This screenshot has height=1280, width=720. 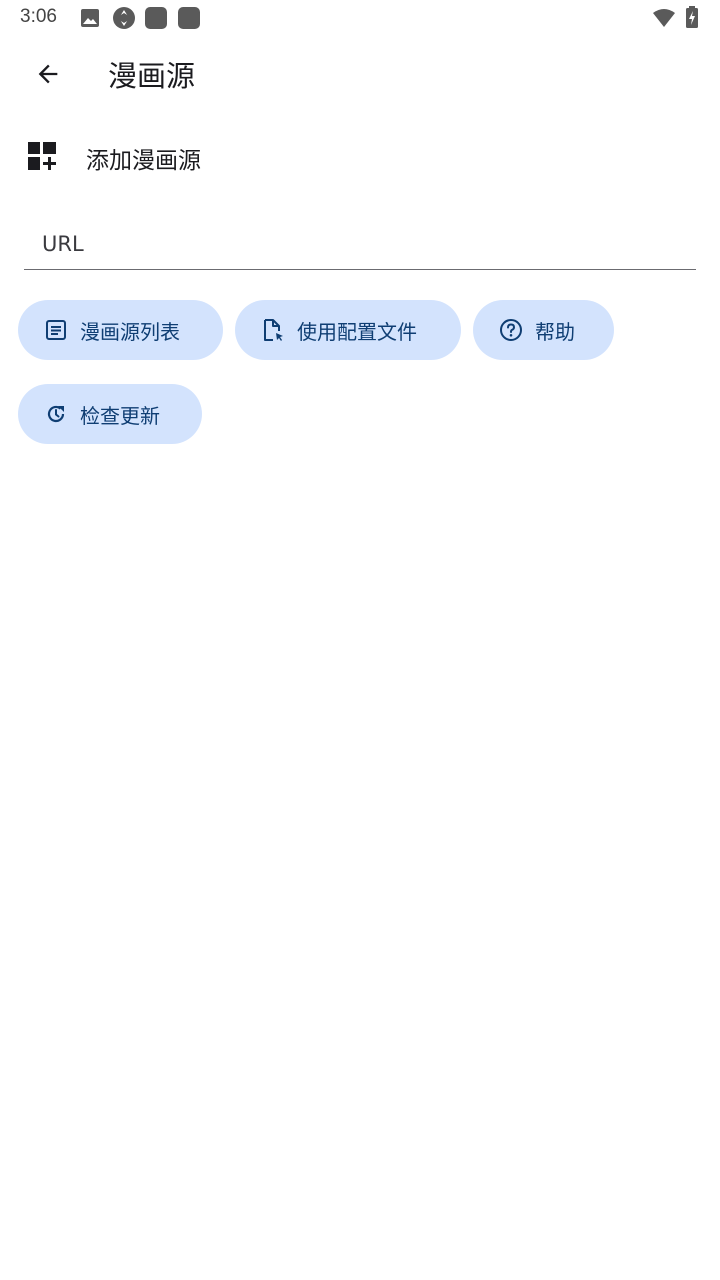 What do you see at coordinates (511, 330) in the screenshot?
I see `help-icon` at bounding box center [511, 330].